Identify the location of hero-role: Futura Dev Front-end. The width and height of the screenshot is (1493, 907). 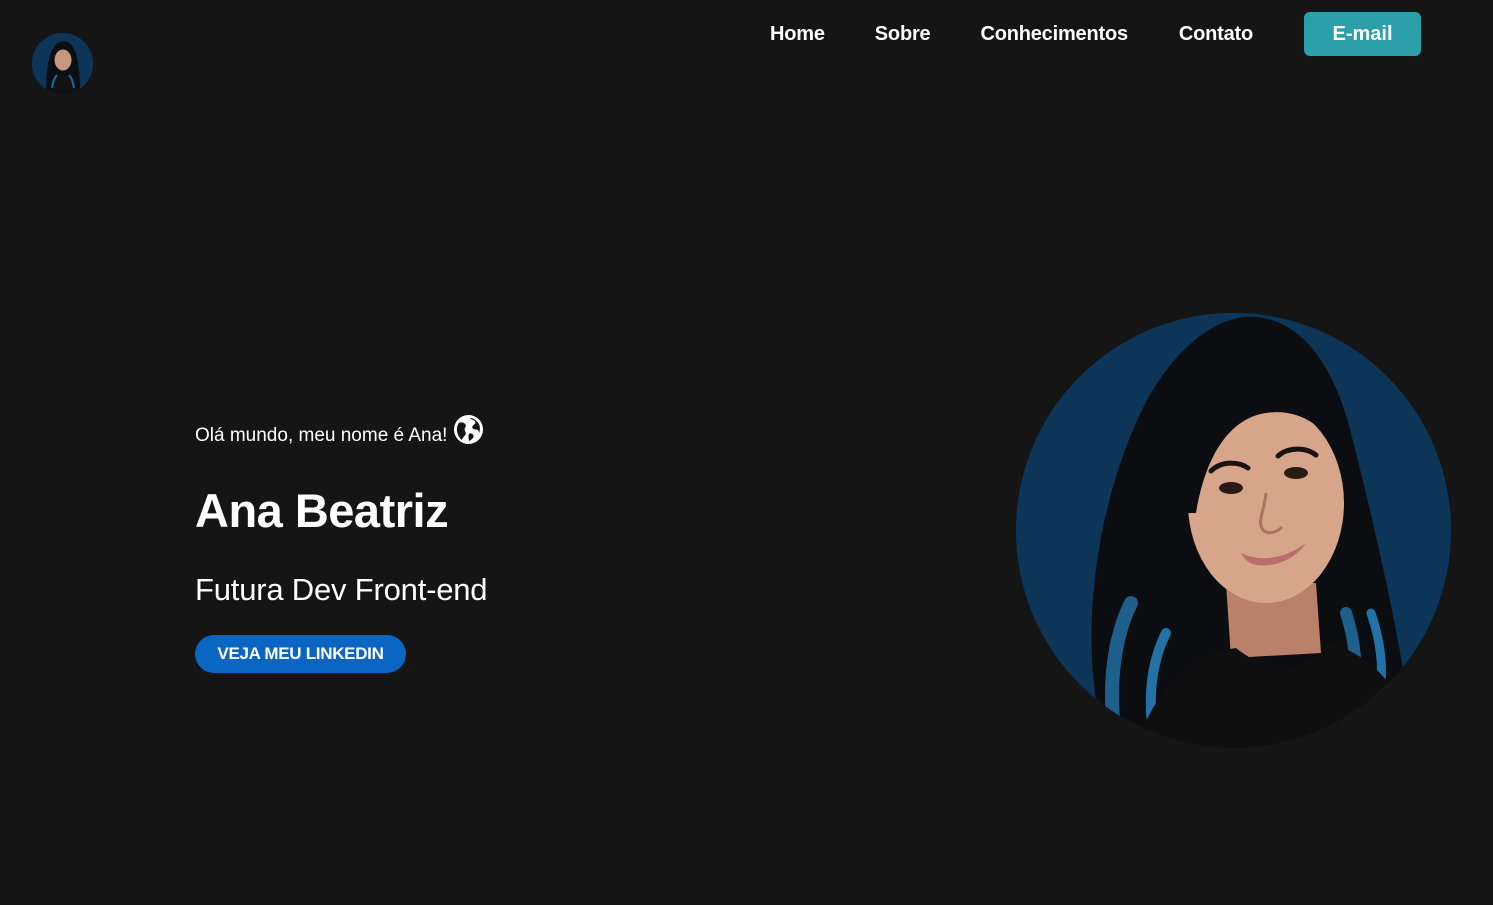
(341, 589).